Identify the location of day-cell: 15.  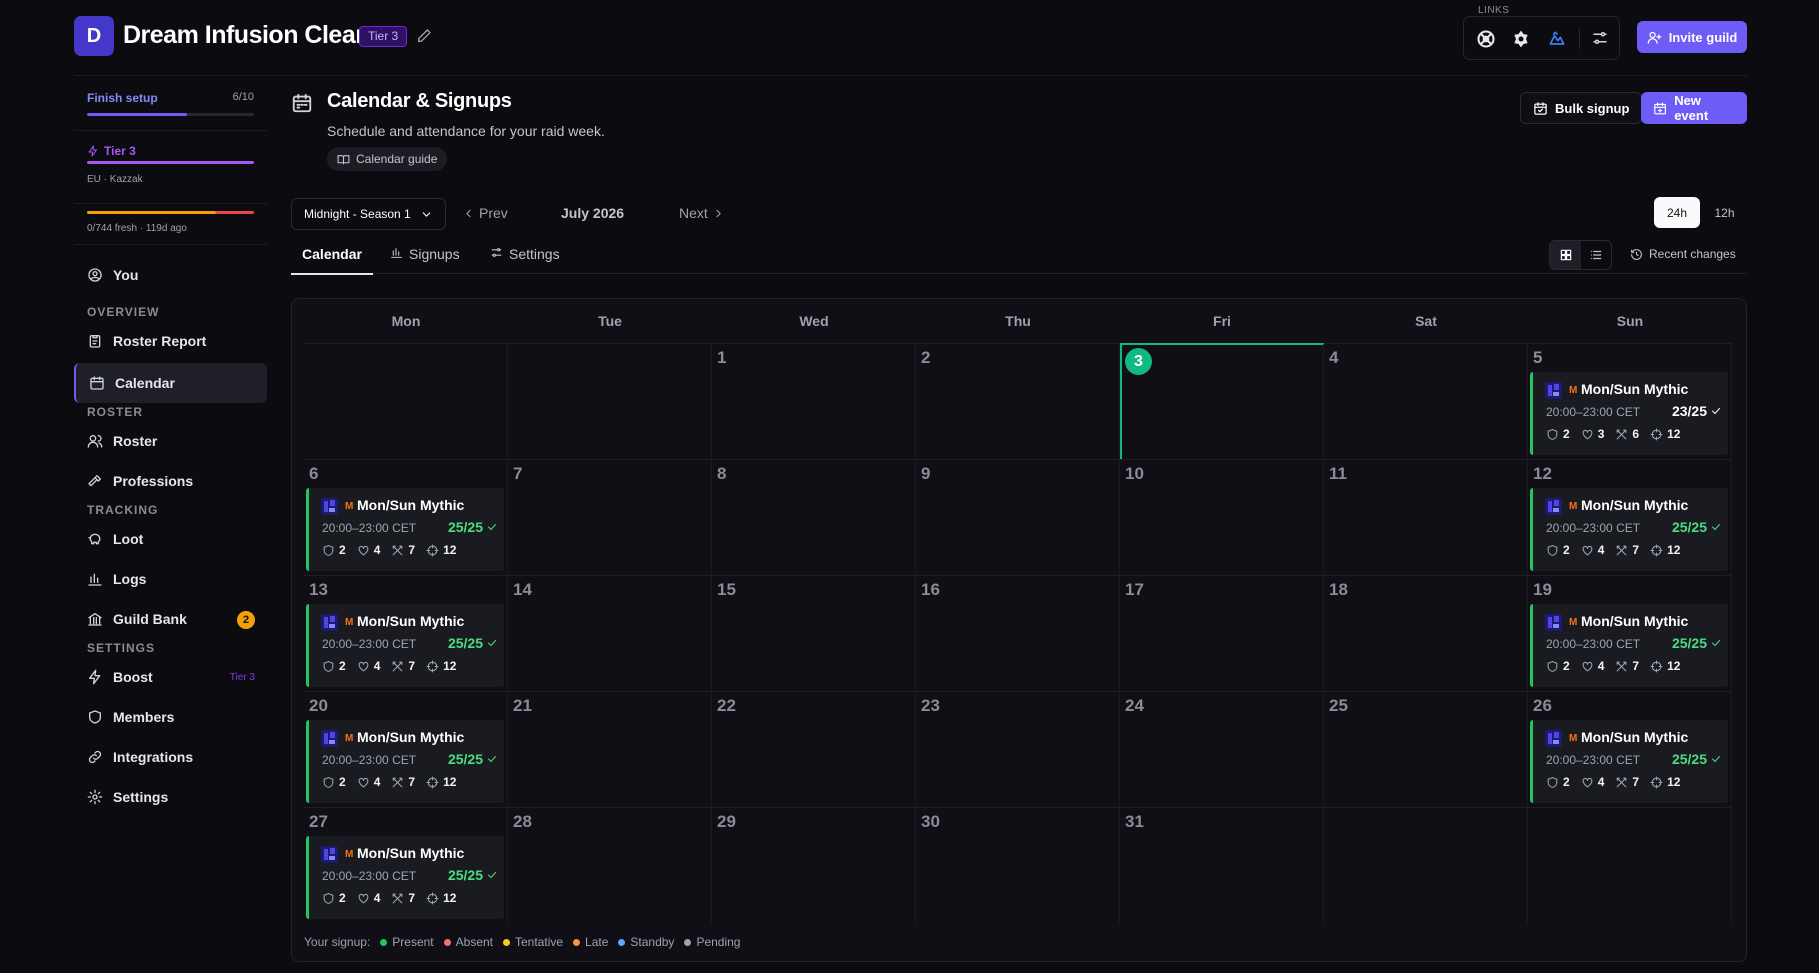
(814, 633).